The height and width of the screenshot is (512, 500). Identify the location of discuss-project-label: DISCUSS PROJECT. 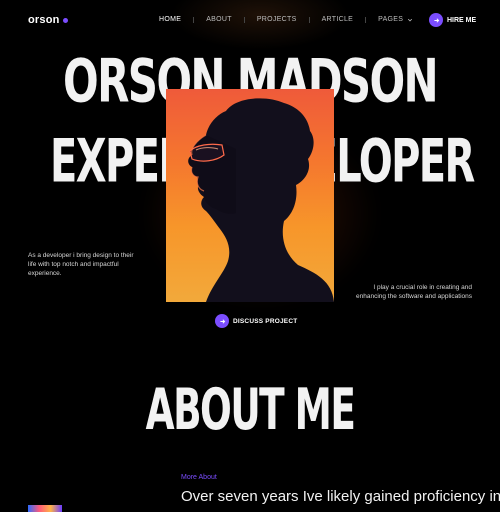
(265, 321).